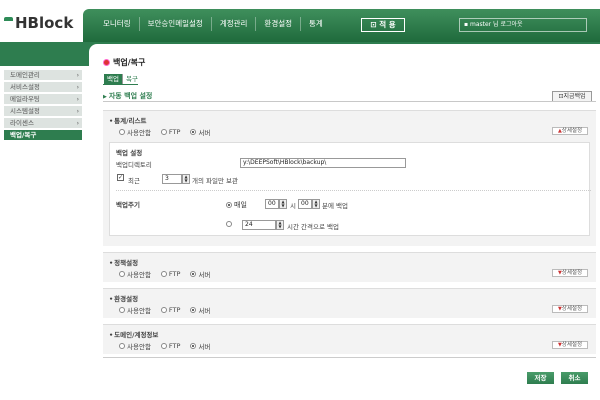  I want to click on apply-label: 적 용, so click(387, 24).